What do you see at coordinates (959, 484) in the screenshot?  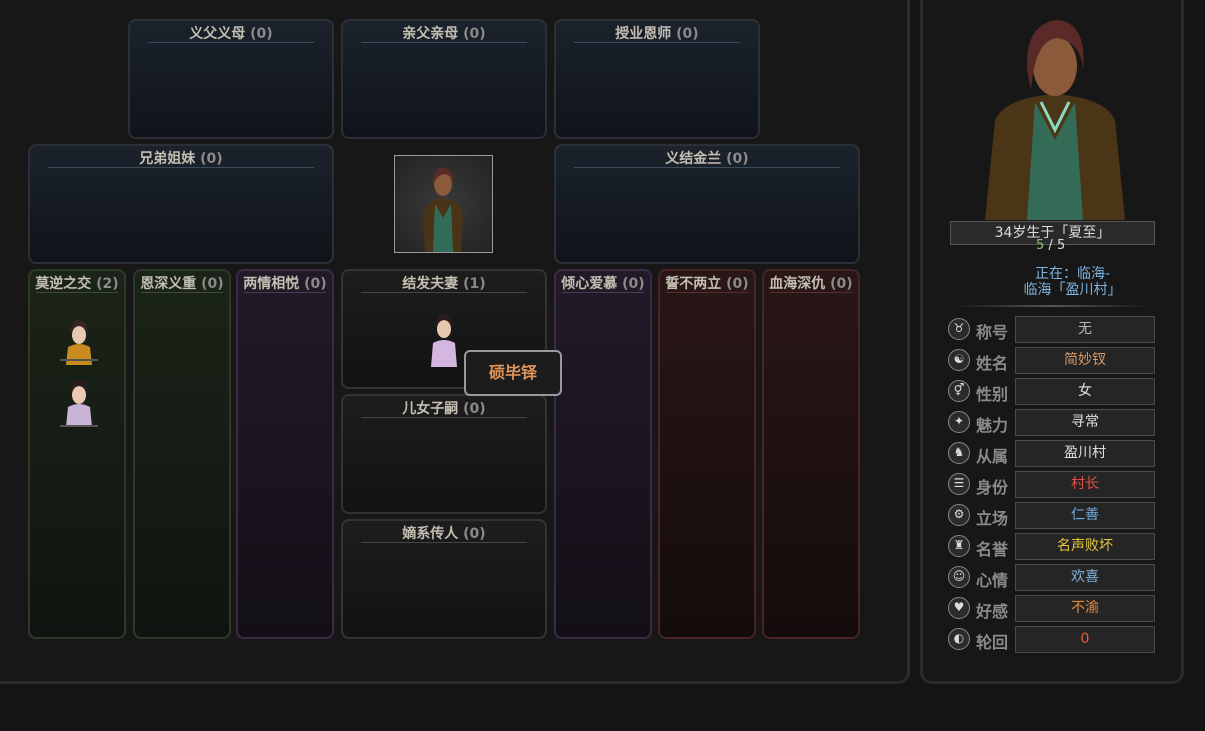 I see `status-icon: ☰` at bounding box center [959, 484].